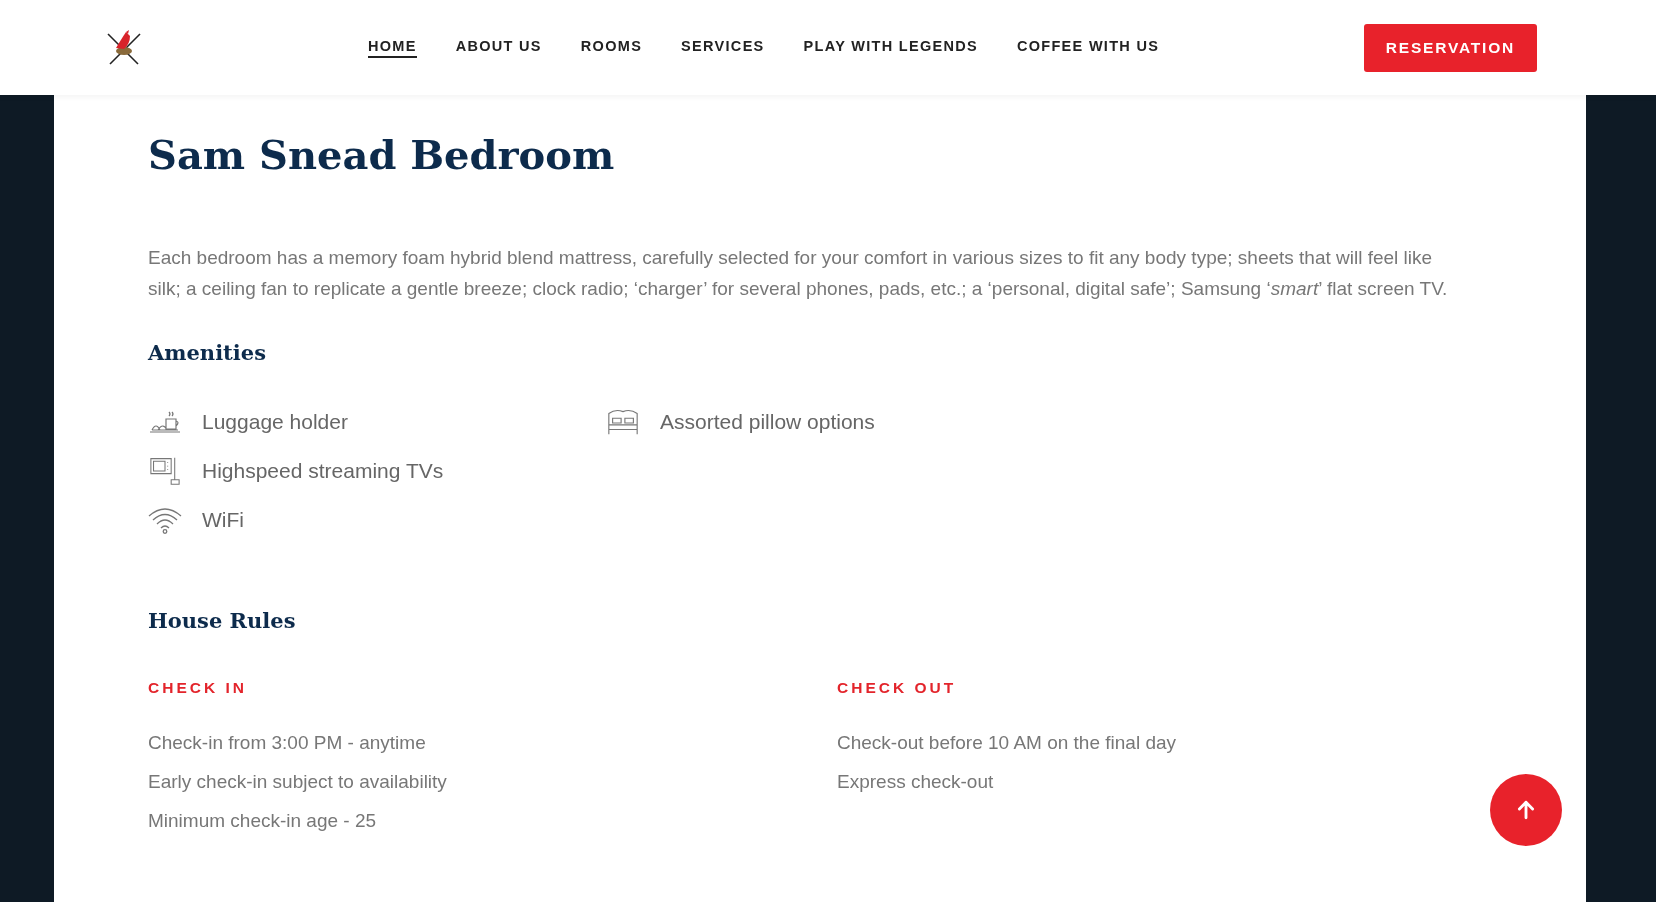 The image size is (1656, 902). I want to click on room-title: Sam Snead Bedroom, so click(382, 154).